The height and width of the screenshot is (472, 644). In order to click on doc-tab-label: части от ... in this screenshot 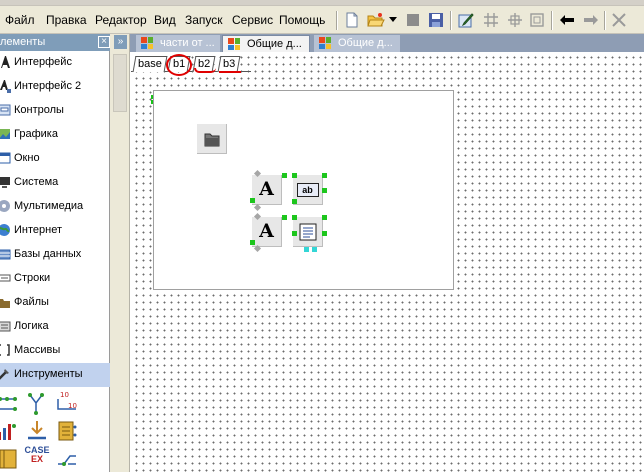, I will do `click(187, 43)`.